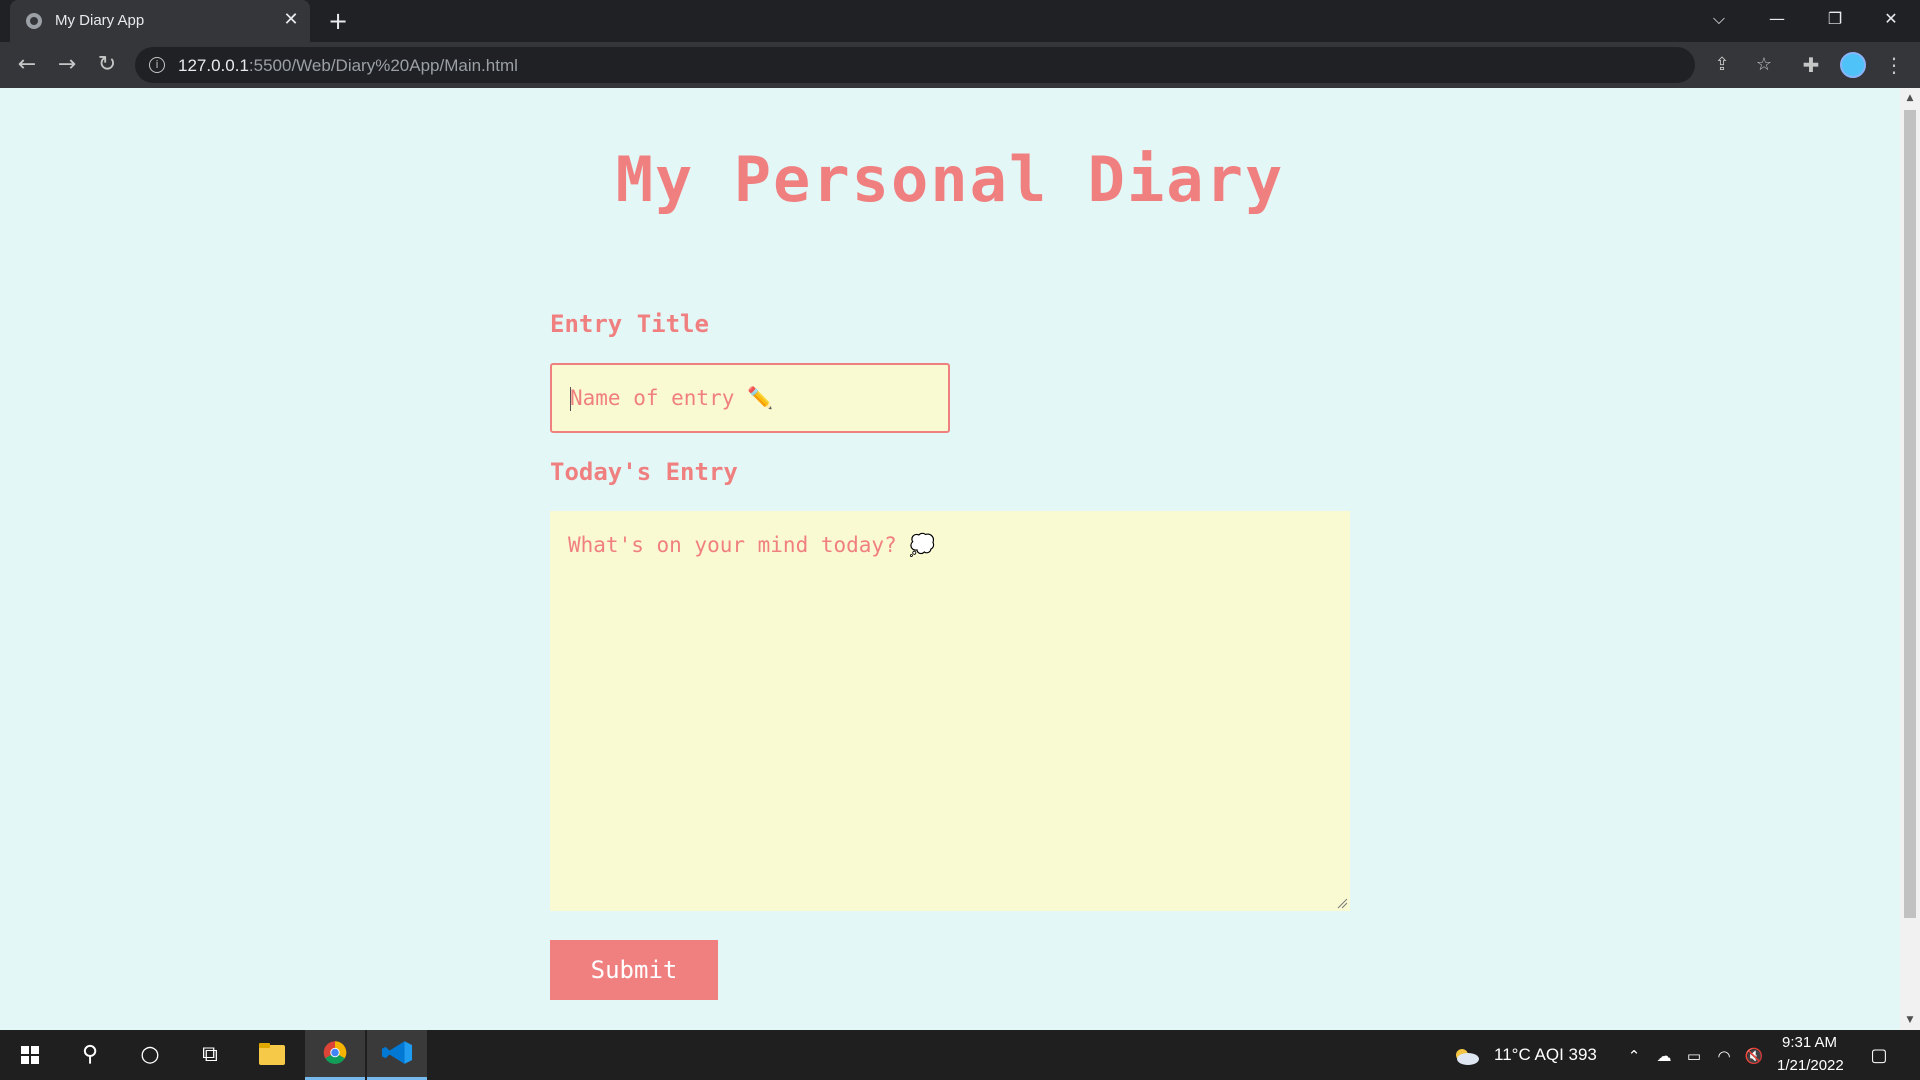 The height and width of the screenshot is (1080, 1920). What do you see at coordinates (1719, 19) in the screenshot?
I see `tab-search-icon: ⌵` at bounding box center [1719, 19].